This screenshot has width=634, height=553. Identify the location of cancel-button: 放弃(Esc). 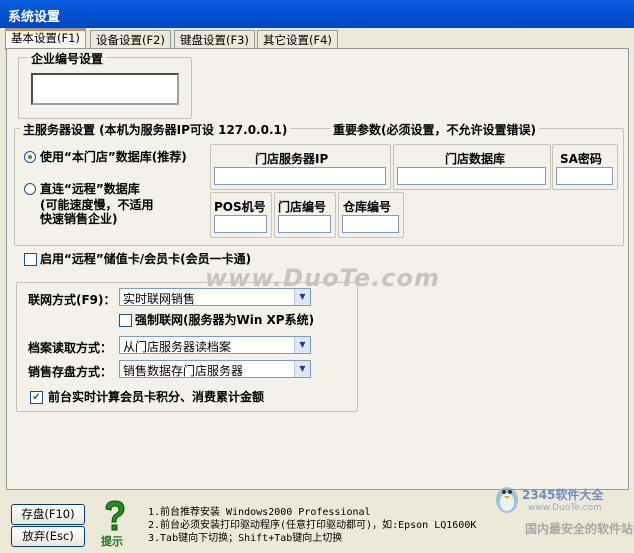
(48, 536).